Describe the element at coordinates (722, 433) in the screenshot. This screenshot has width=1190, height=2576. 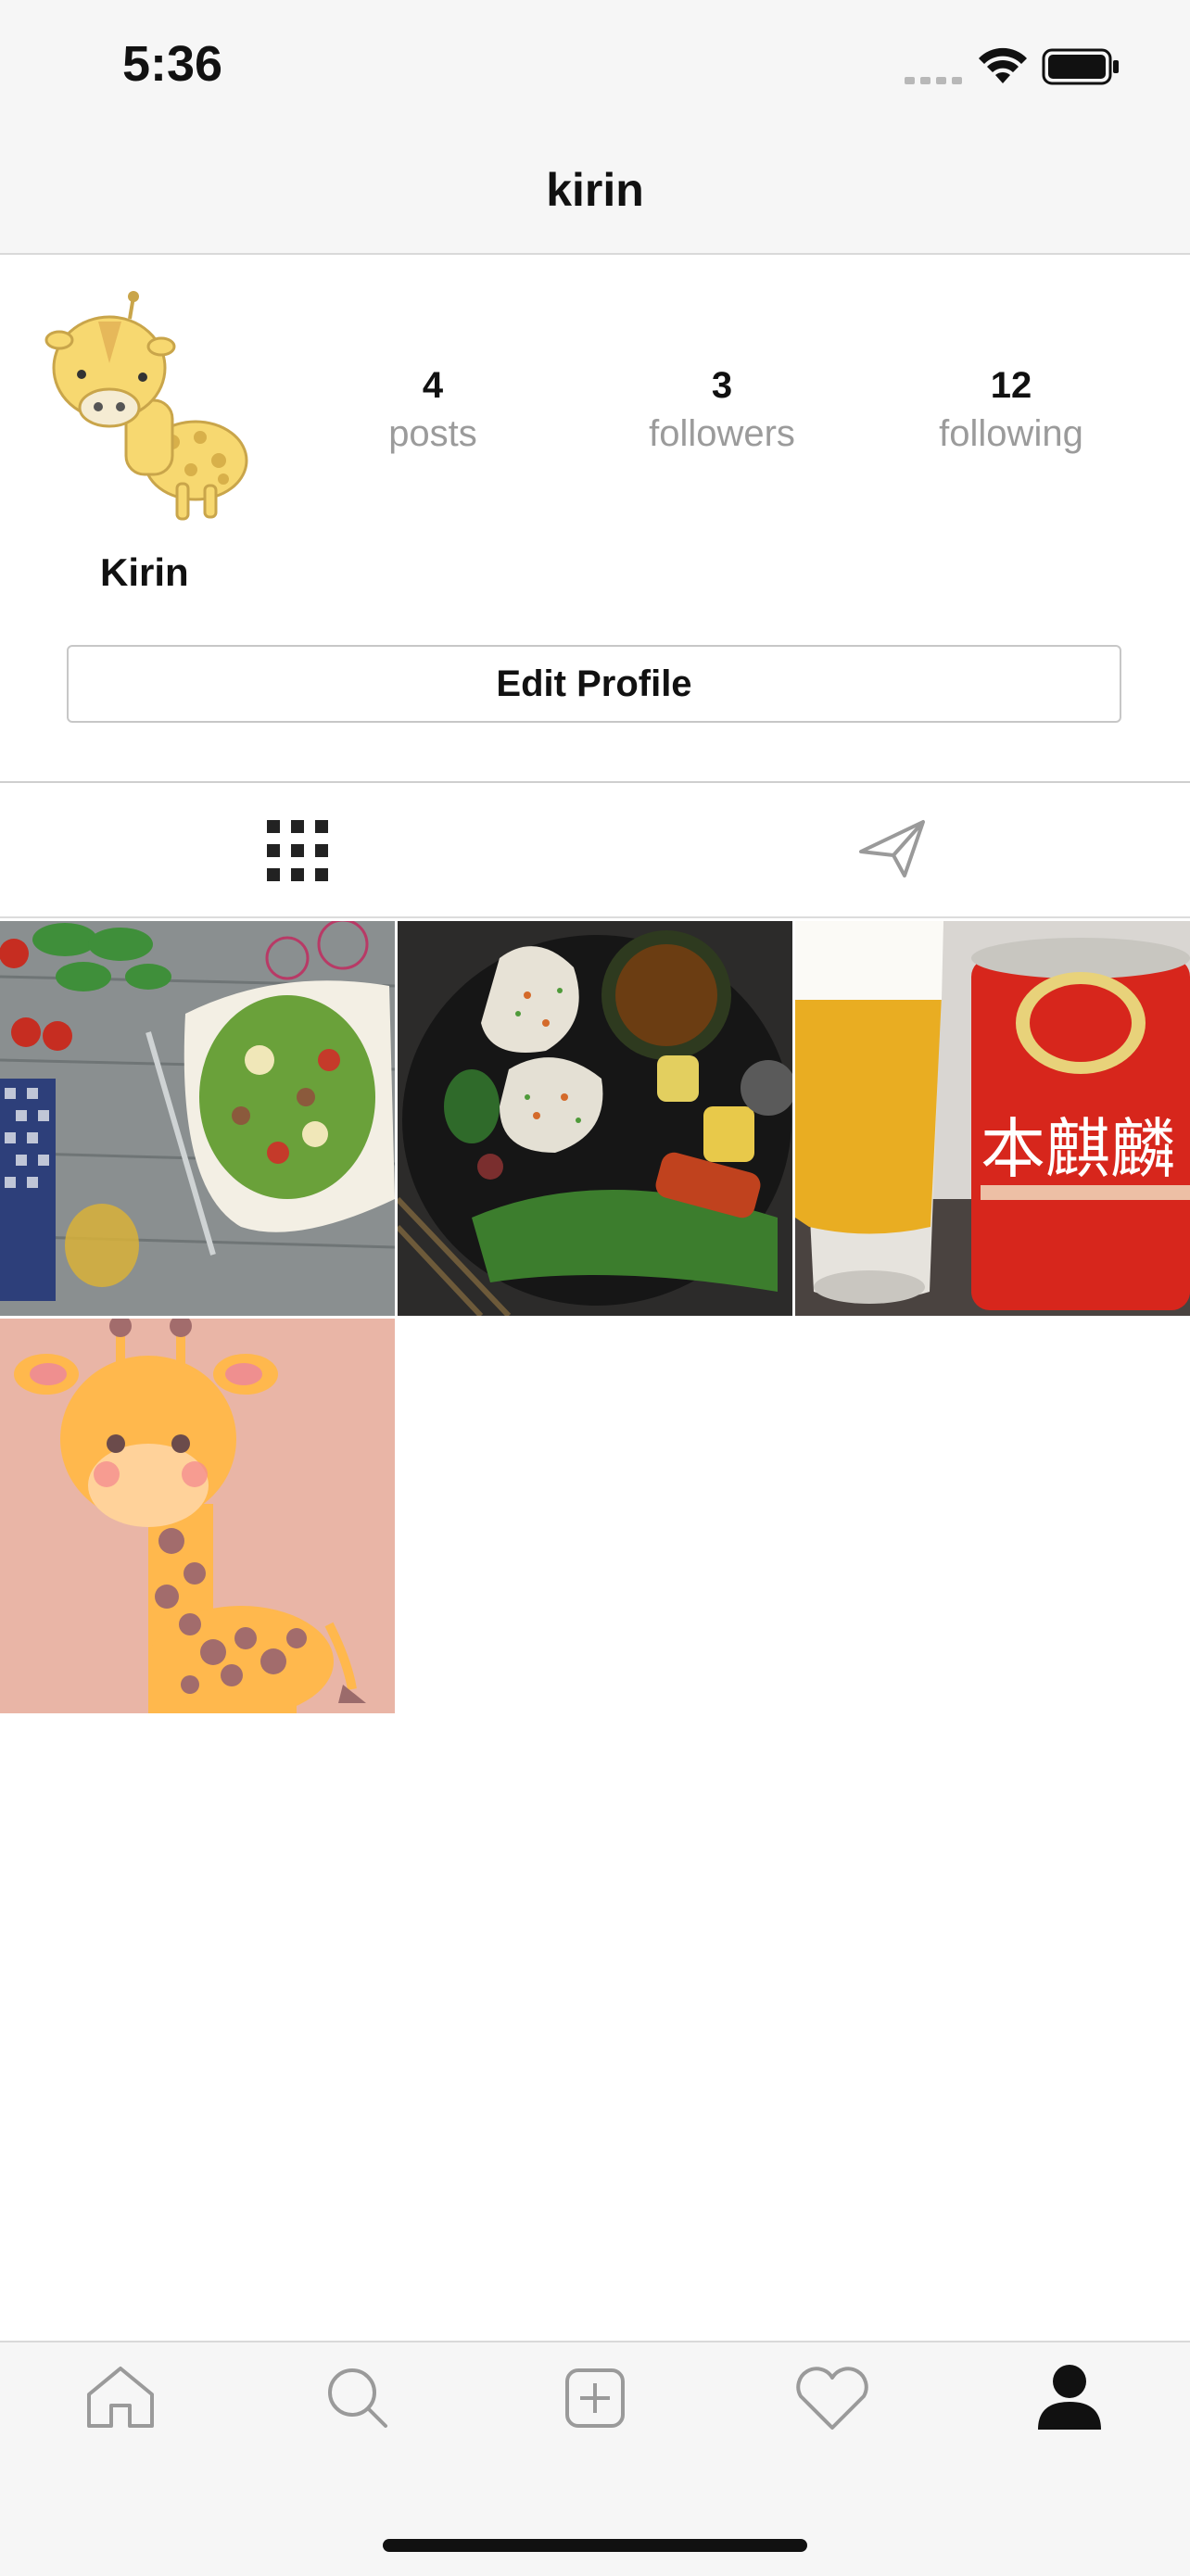
I see `followers-label: followers` at that location.